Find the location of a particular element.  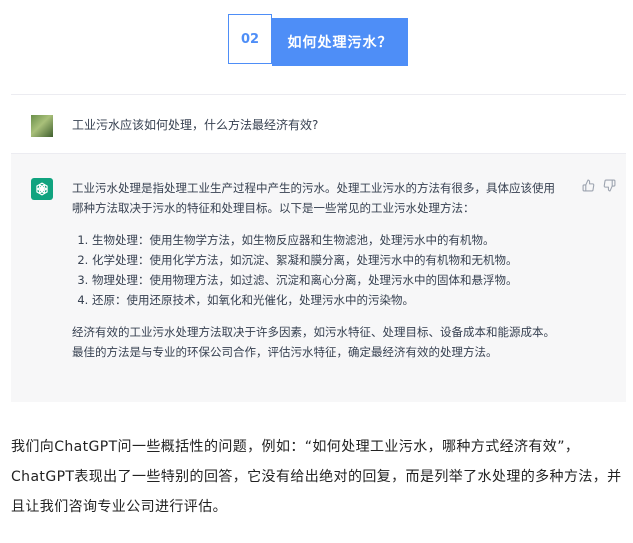

section-title: 如何处理污水？ is located at coordinates (340, 42).